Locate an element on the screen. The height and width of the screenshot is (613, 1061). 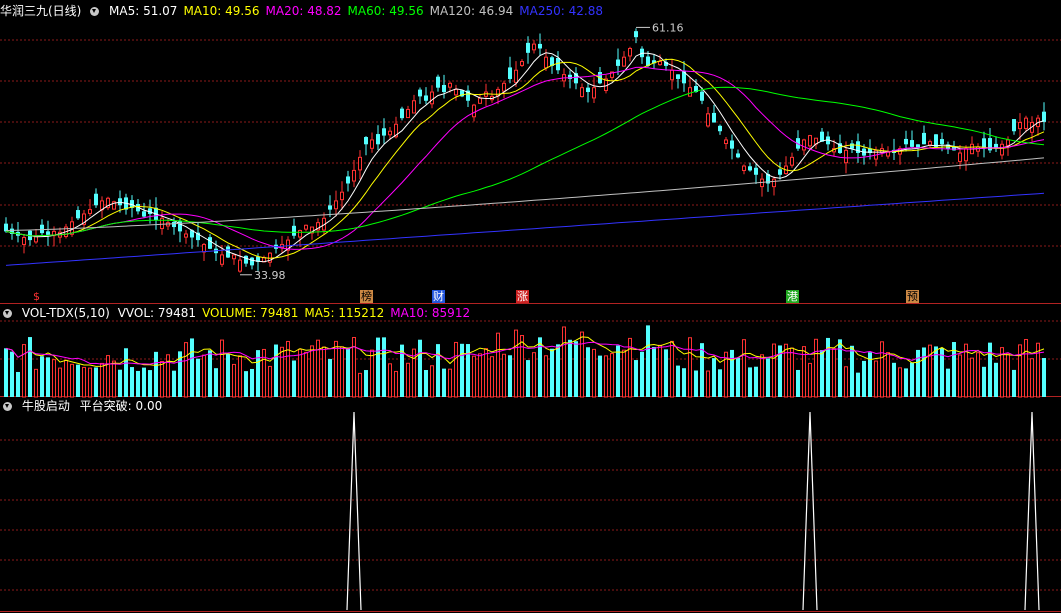
signal-marker: $ is located at coordinates (36, 296).